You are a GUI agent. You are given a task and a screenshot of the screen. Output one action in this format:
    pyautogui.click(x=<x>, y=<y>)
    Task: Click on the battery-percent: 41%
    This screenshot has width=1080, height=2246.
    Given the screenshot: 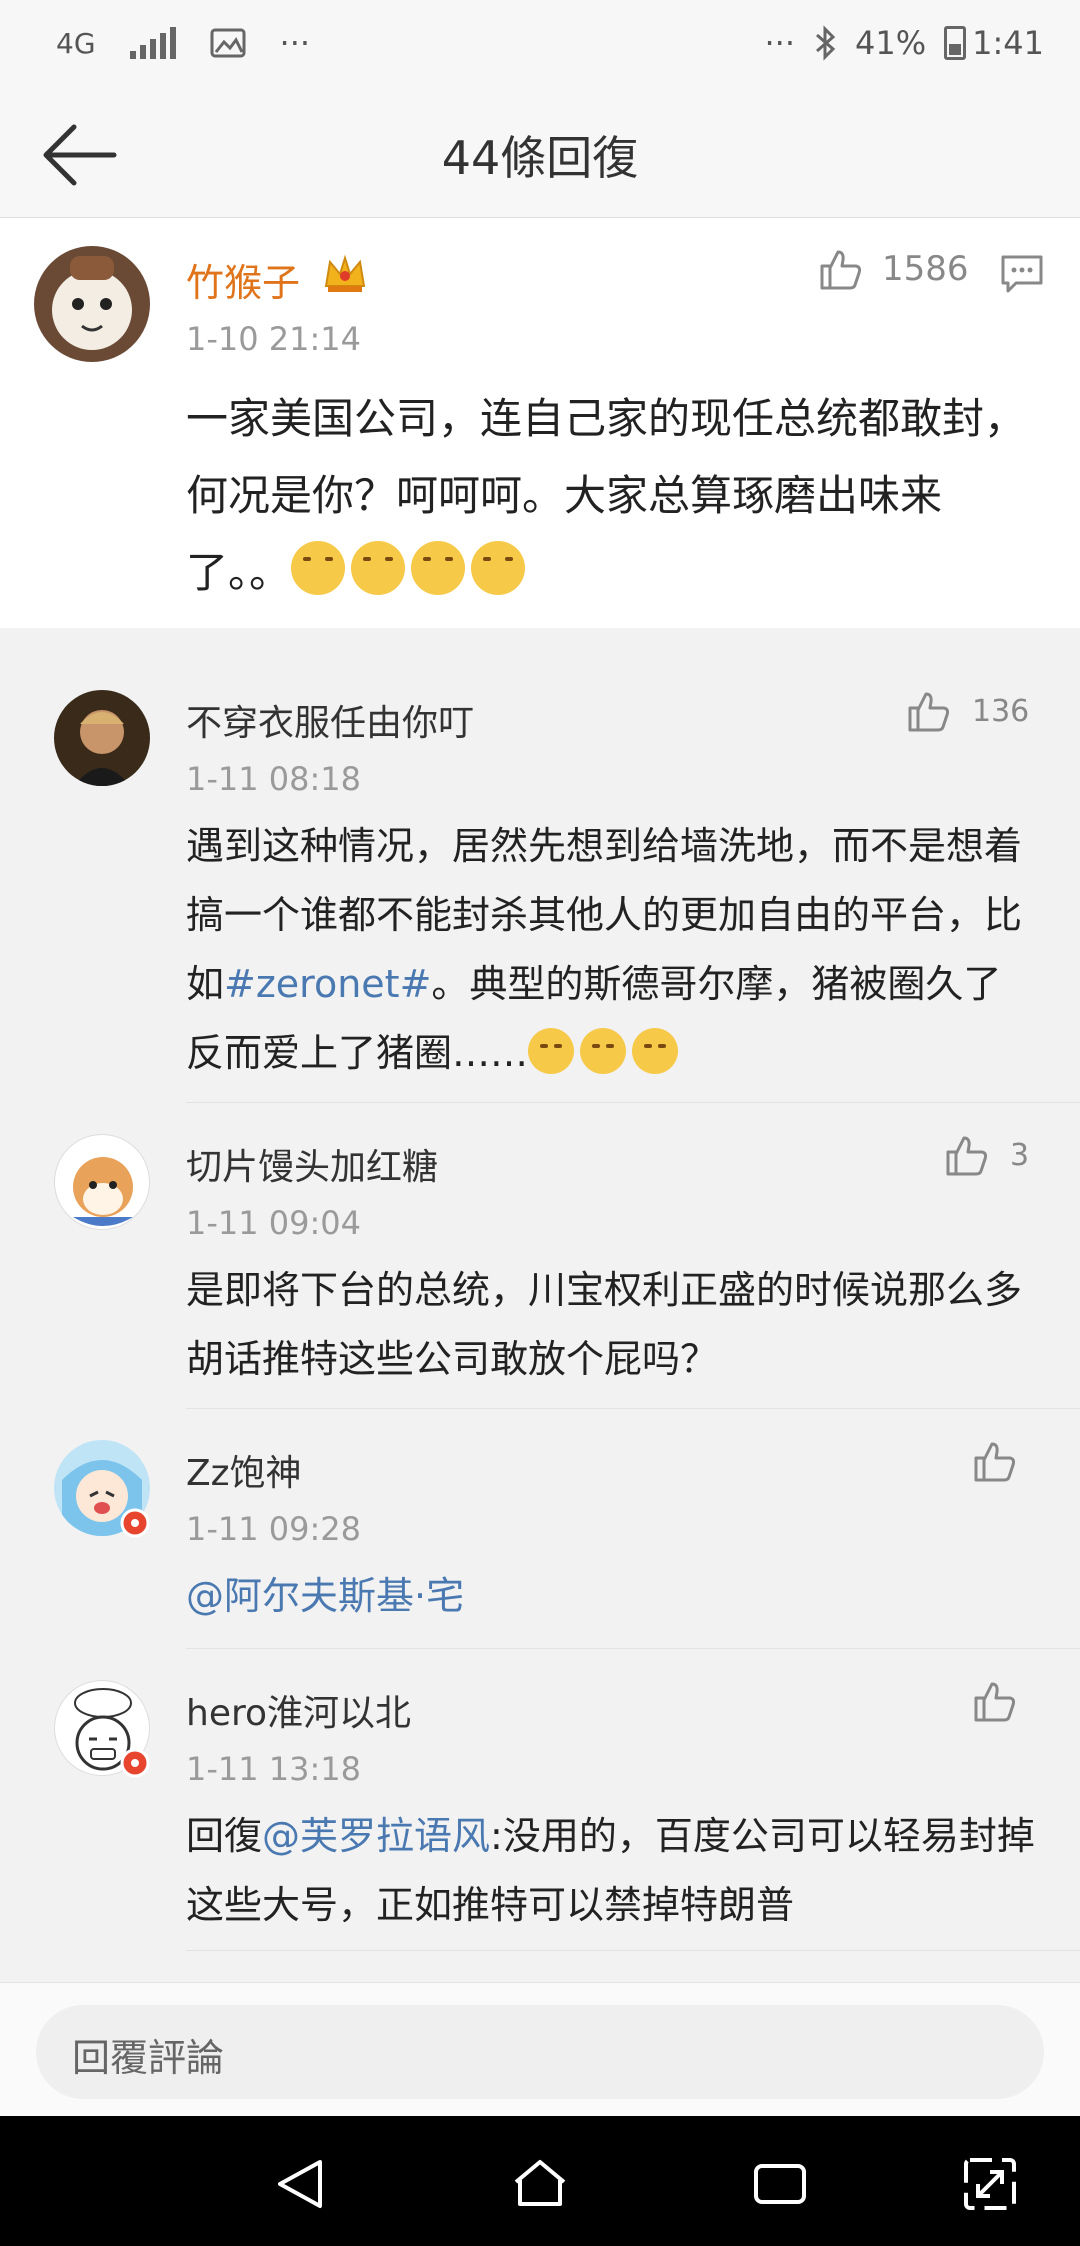 What is the action you would take?
    pyautogui.click(x=891, y=43)
    